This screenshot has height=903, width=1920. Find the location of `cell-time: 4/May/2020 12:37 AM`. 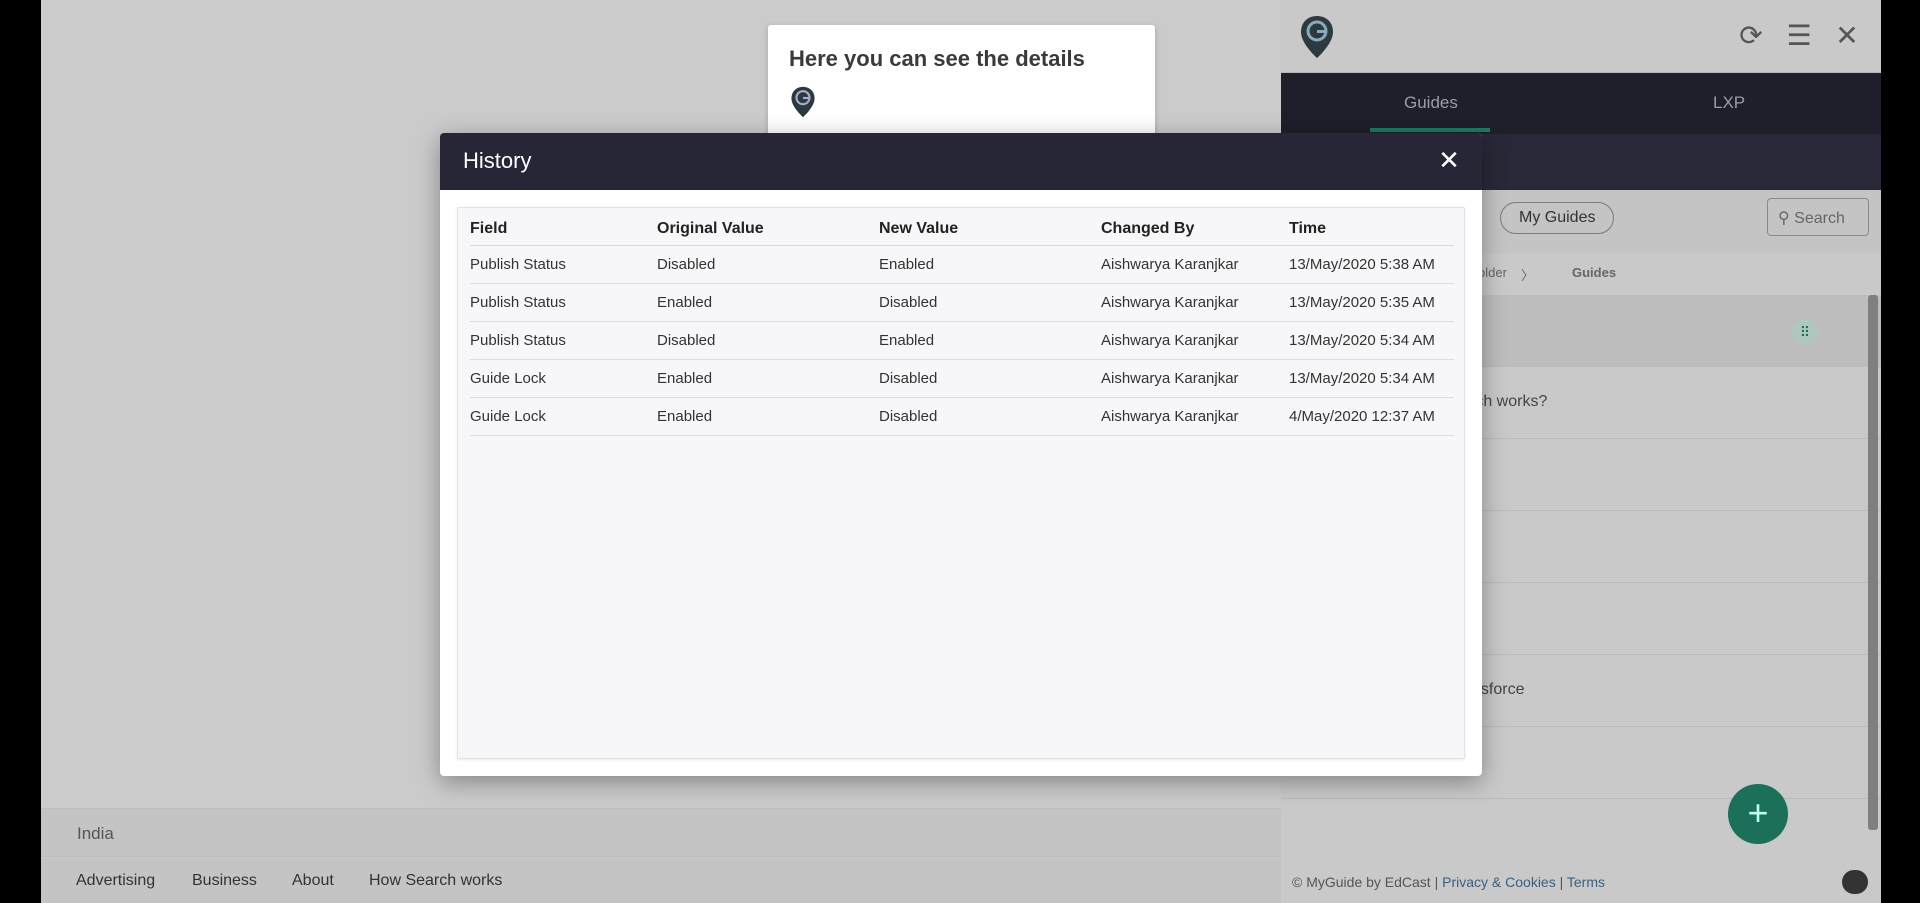

cell-time: 4/May/2020 12:37 AM is located at coordinates (1371, 416).